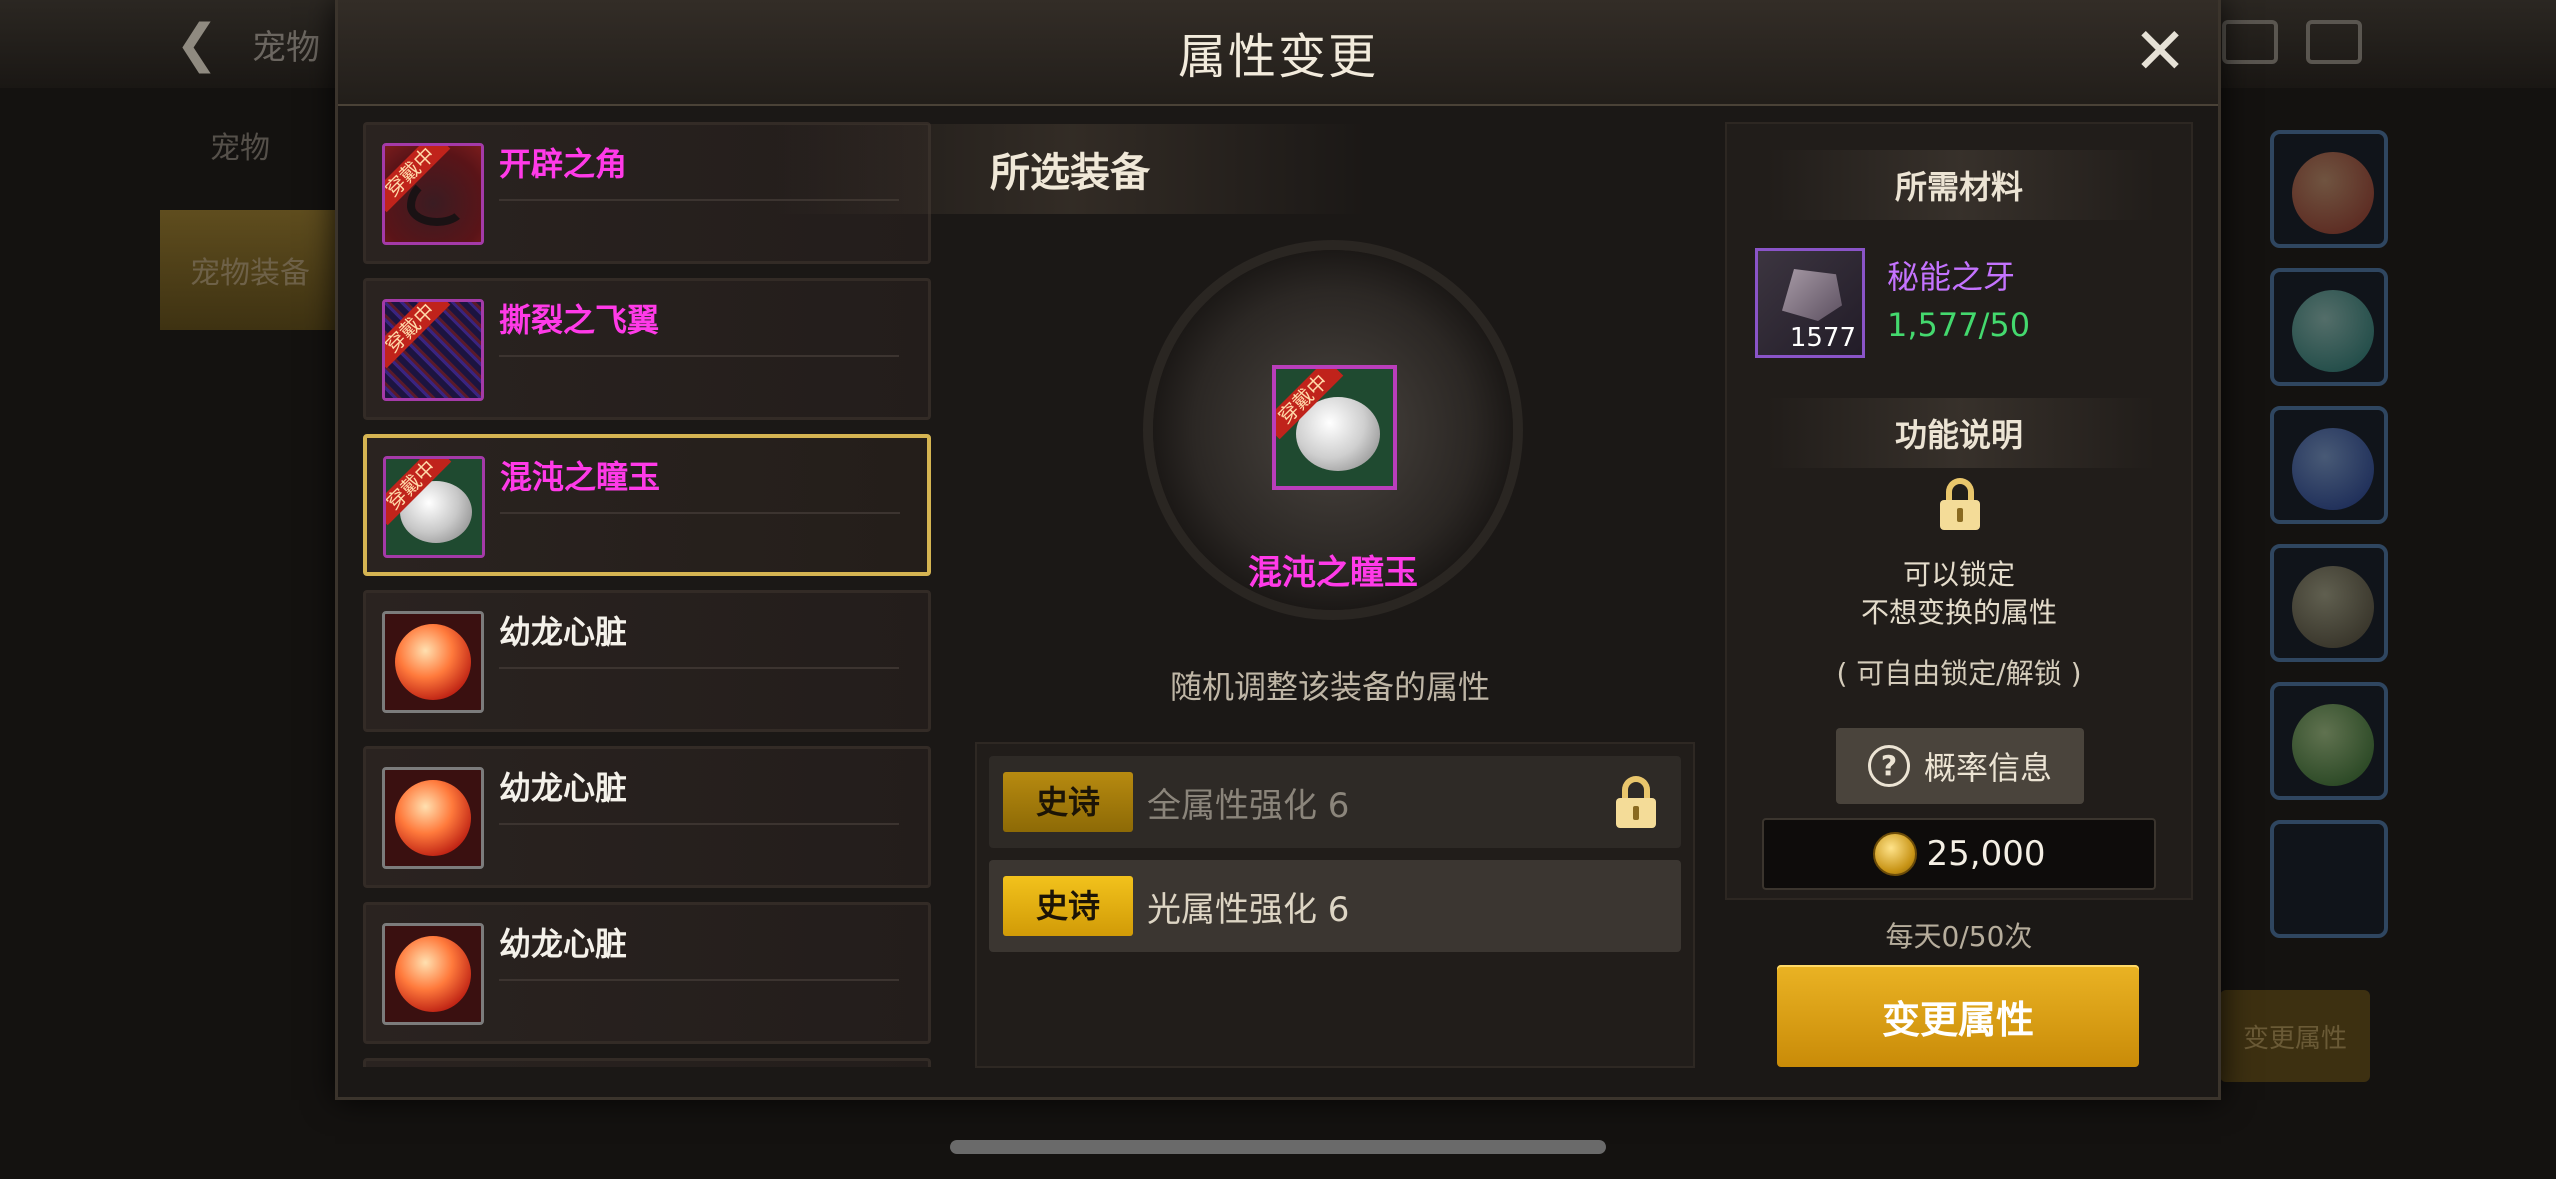  Describe the element at coordinates (1333, 573) in the screenshot. I see `selected-equipment-name: 混沌之瞳玉` at that location.